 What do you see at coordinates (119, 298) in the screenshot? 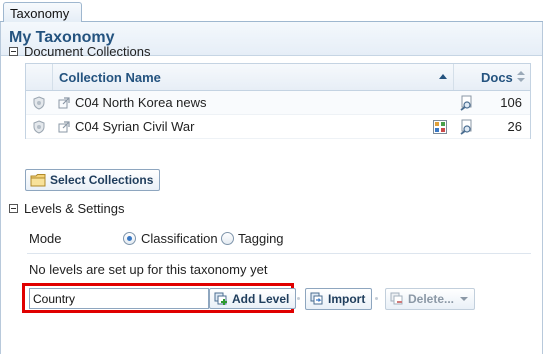
I see `level-name-input` at bounding box center [119, 298].